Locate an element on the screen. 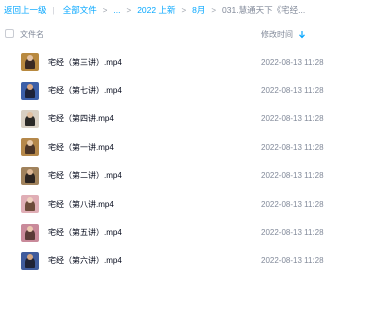 This screenshot has width=365, height=310. breadcrumb-item-all-files: 全部文件 is located at coordinates (80, 10).